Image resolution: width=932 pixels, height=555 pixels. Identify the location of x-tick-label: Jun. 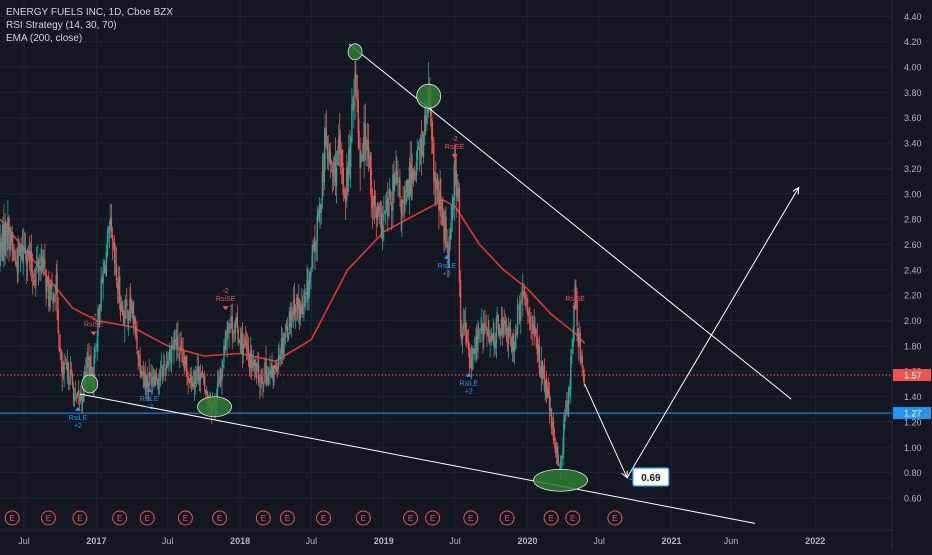
(731, 541).